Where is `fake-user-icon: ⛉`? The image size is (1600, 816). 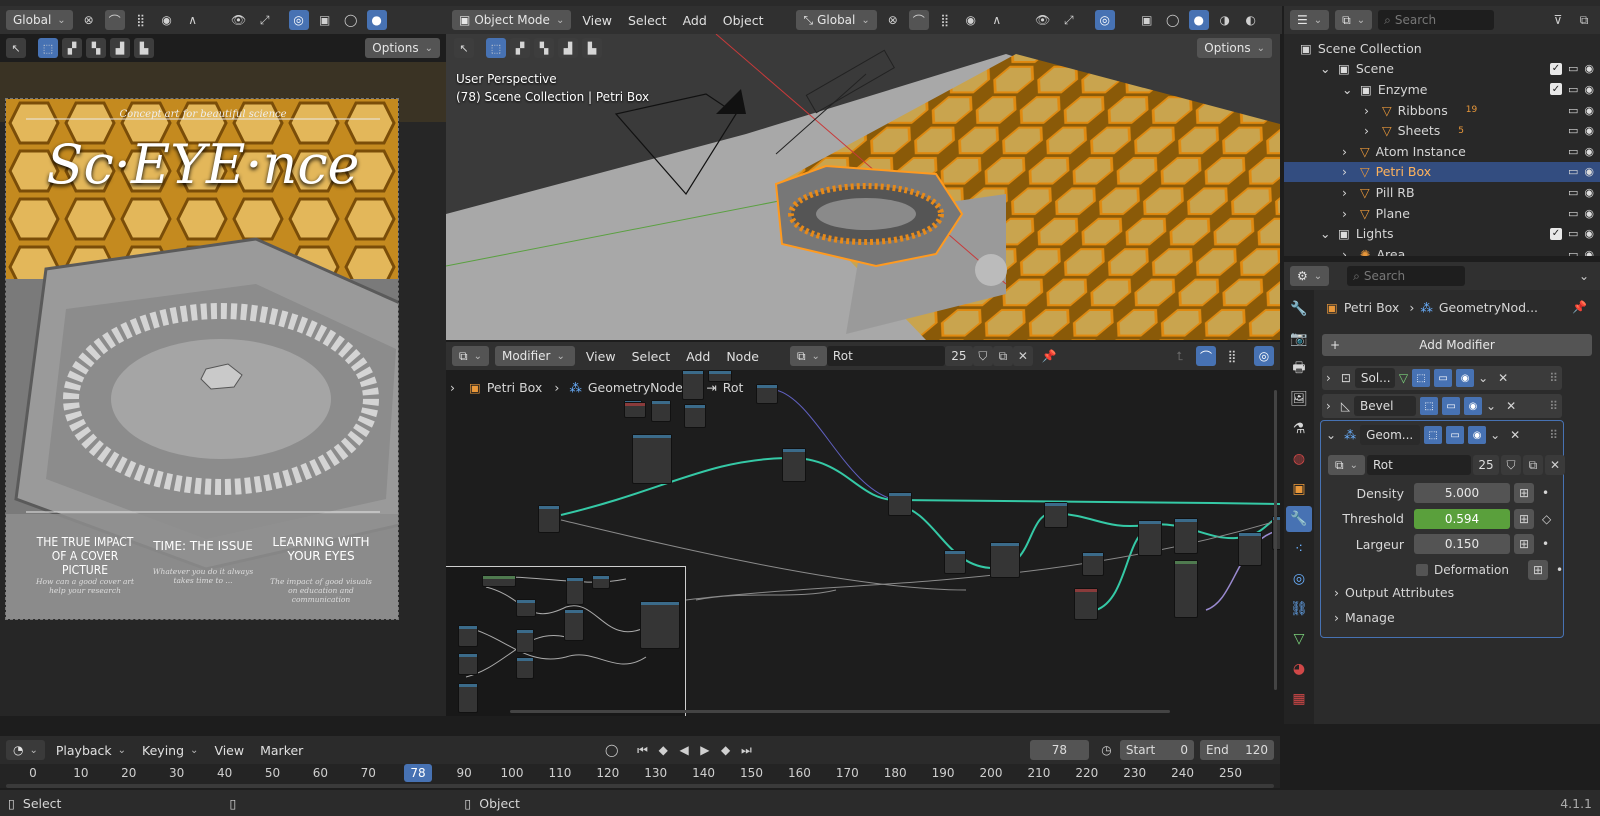
fake-user-icon: ⛉ is located at coordinates (1510, 465).